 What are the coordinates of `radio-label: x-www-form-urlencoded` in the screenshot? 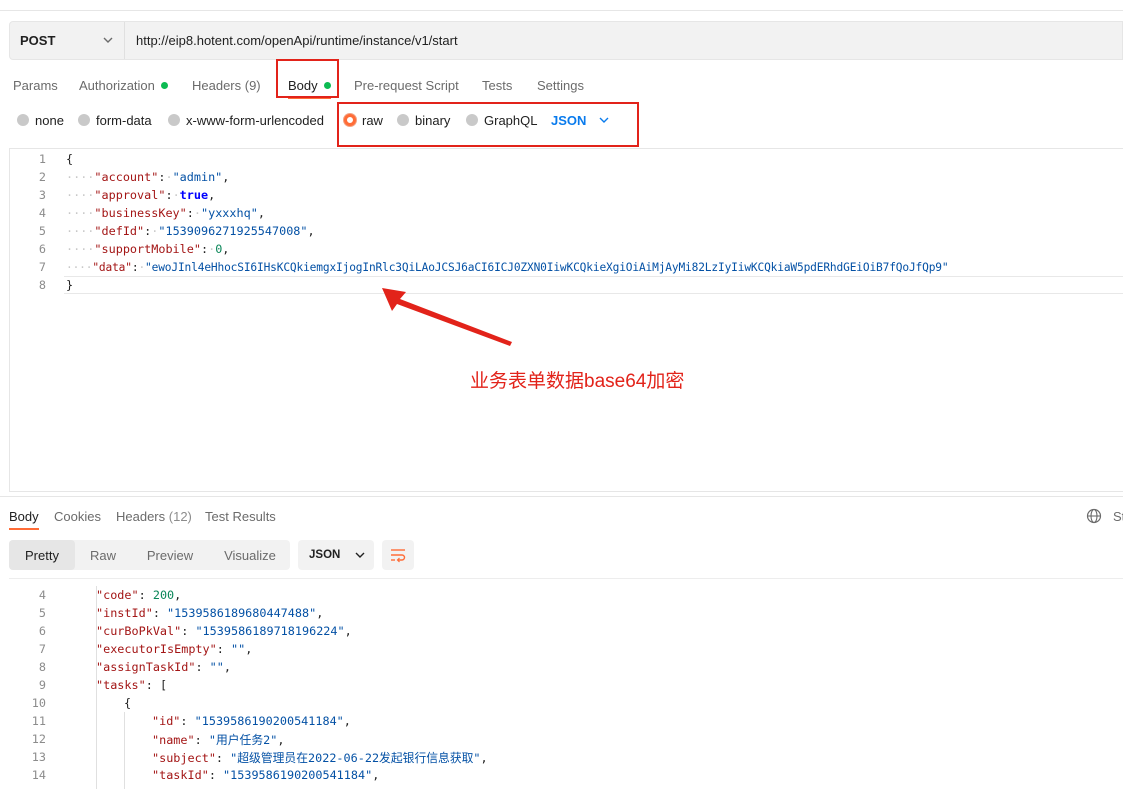 It's located at (255, 120).